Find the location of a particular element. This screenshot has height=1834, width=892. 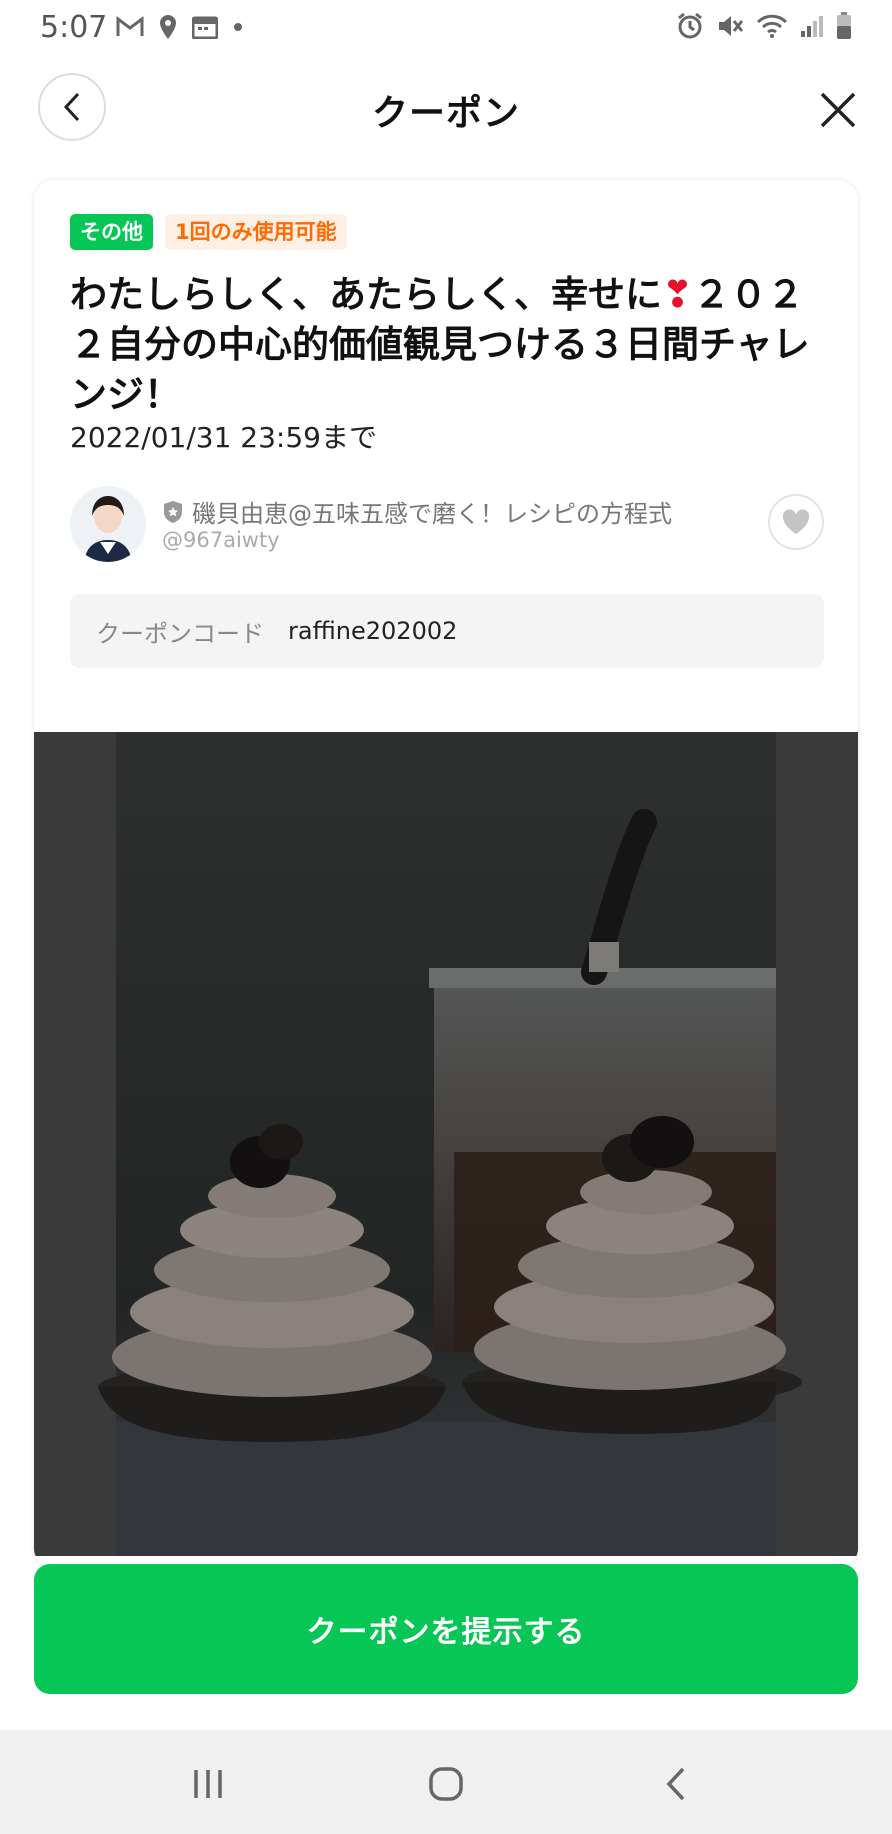

coupon-code-box: クーポンコード raffine202002 is located at coordinates (447, 631).